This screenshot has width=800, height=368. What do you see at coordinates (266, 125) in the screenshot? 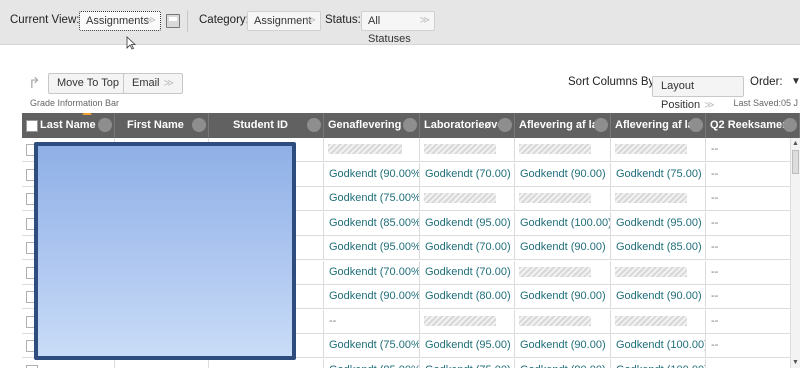
I see `column-header-student-id: Student ID` at bounding box center [266, 125].